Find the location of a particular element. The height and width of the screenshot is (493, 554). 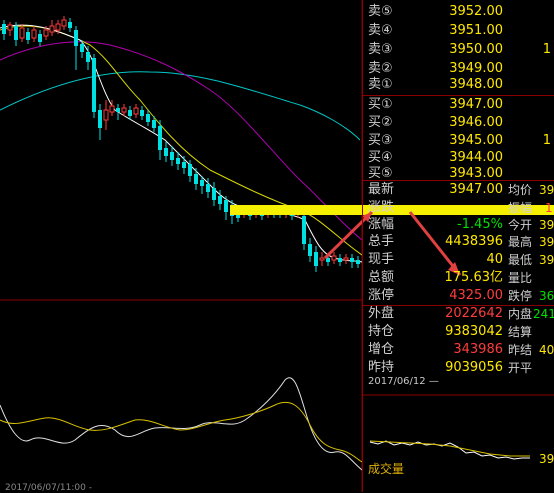

bid-row: 买② 3946.00 is located at coordinates (458, 123).